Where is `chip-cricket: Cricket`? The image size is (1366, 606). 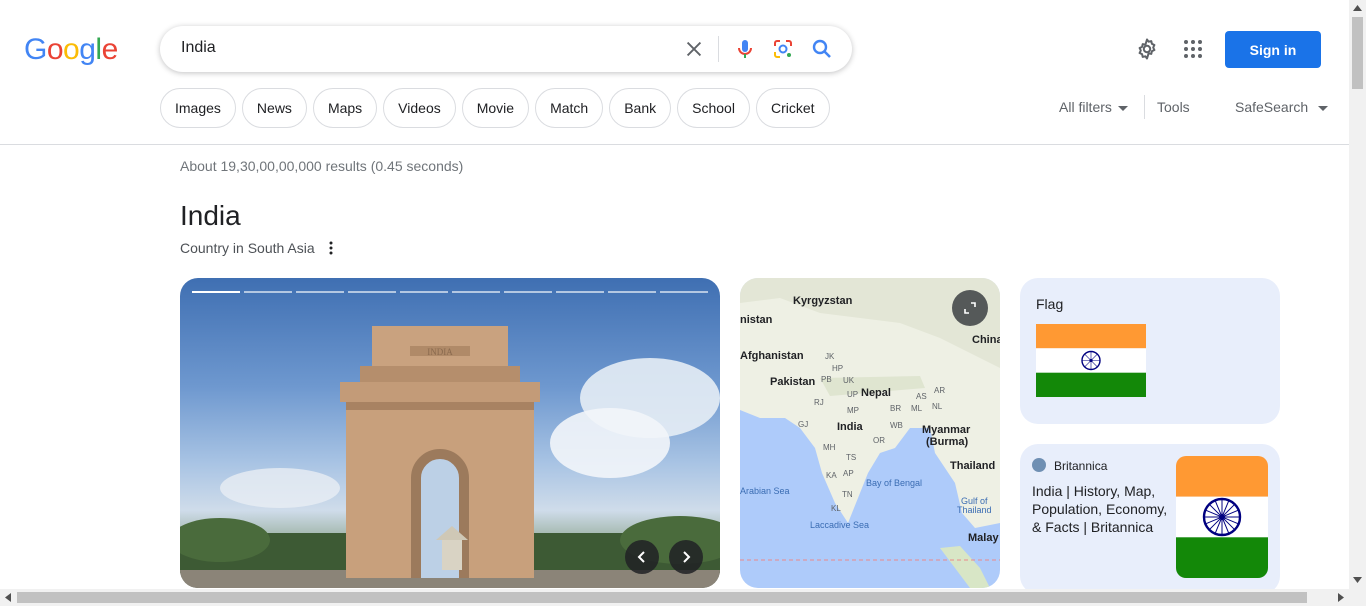
chip-cricket: Cricket is located at coordinates (792, 108).